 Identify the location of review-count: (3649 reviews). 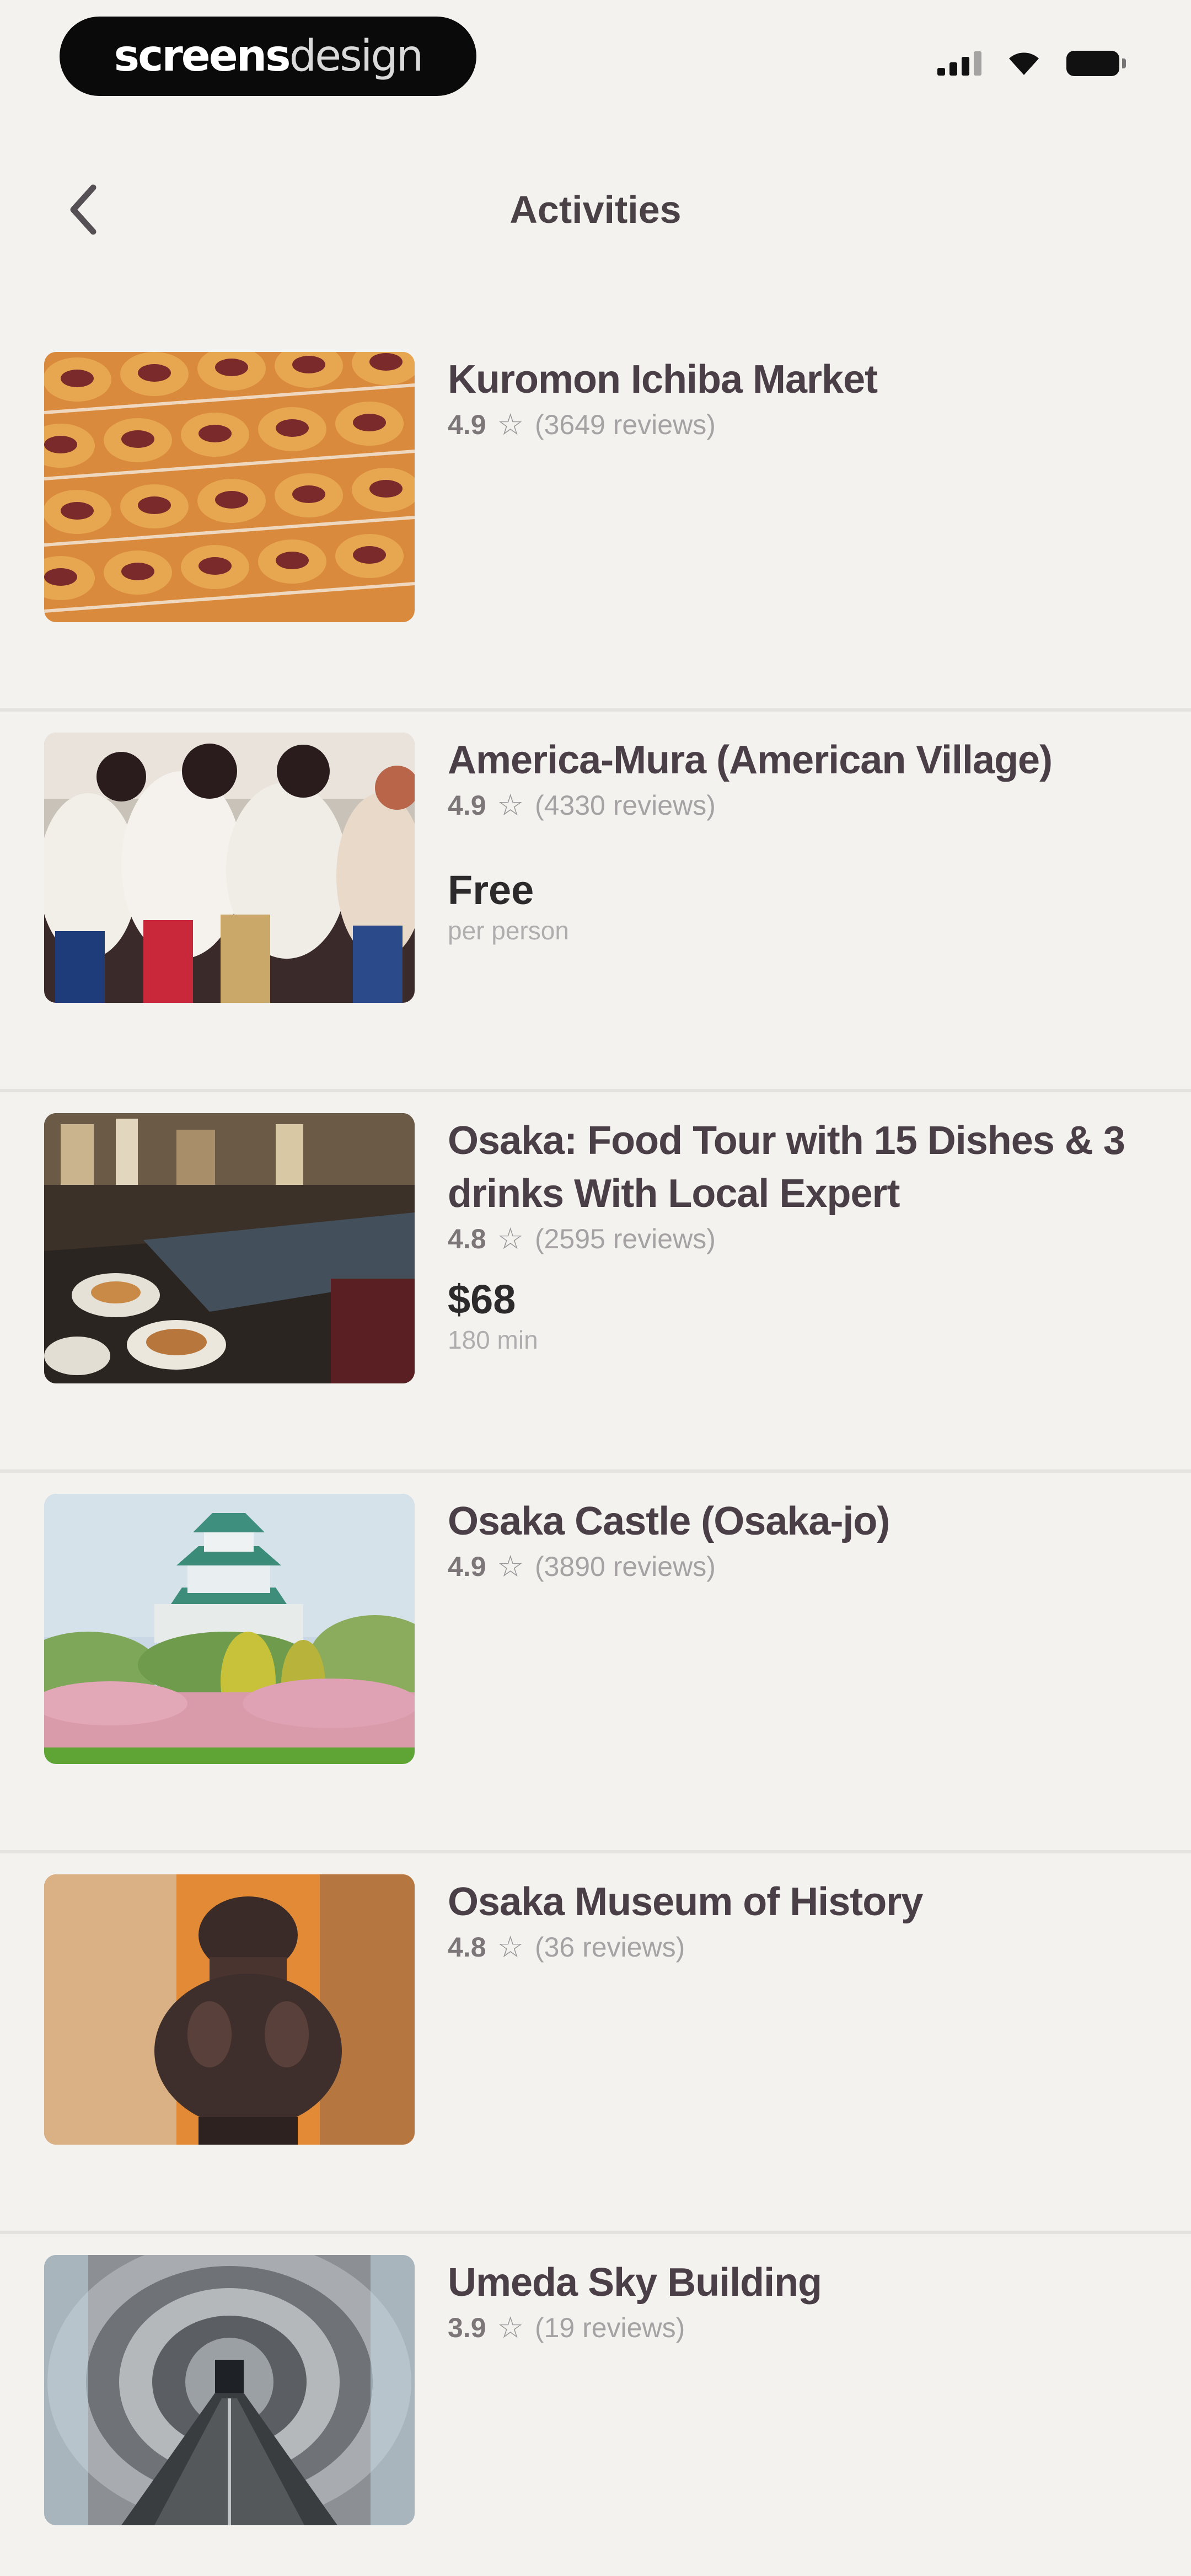
(625, 424).